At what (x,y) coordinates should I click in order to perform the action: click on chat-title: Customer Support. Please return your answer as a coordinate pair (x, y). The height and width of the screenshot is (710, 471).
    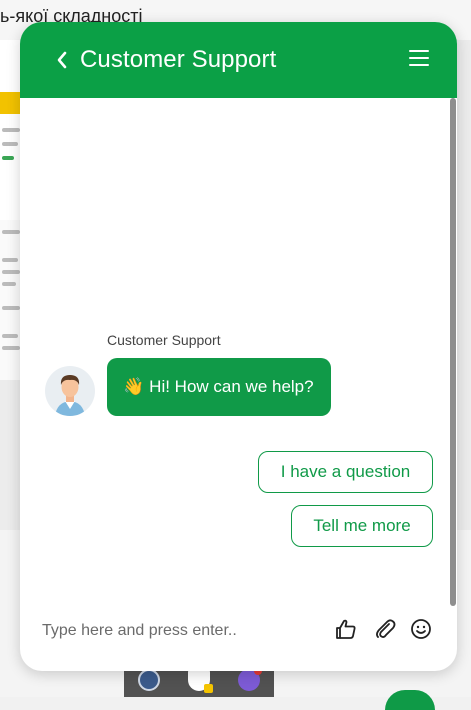
    Looking at the image, I should click on (178, 59).